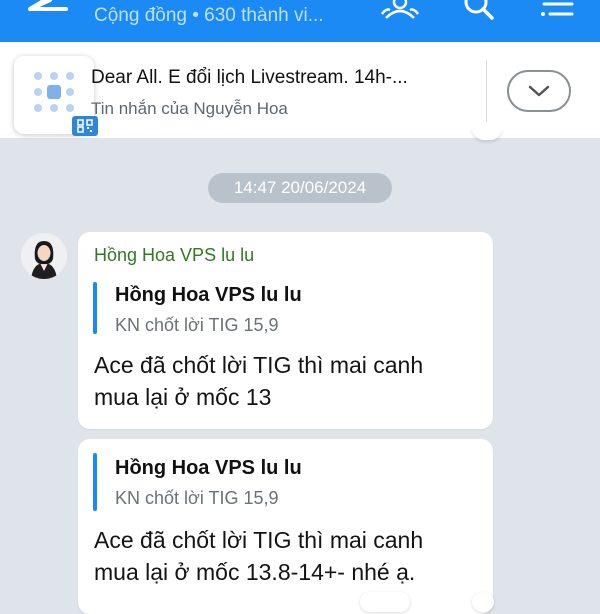  What do you see at coordinates (47, 9) in the screenshot?
I see `back-arrow-icon` at bounding box center [47, 9].